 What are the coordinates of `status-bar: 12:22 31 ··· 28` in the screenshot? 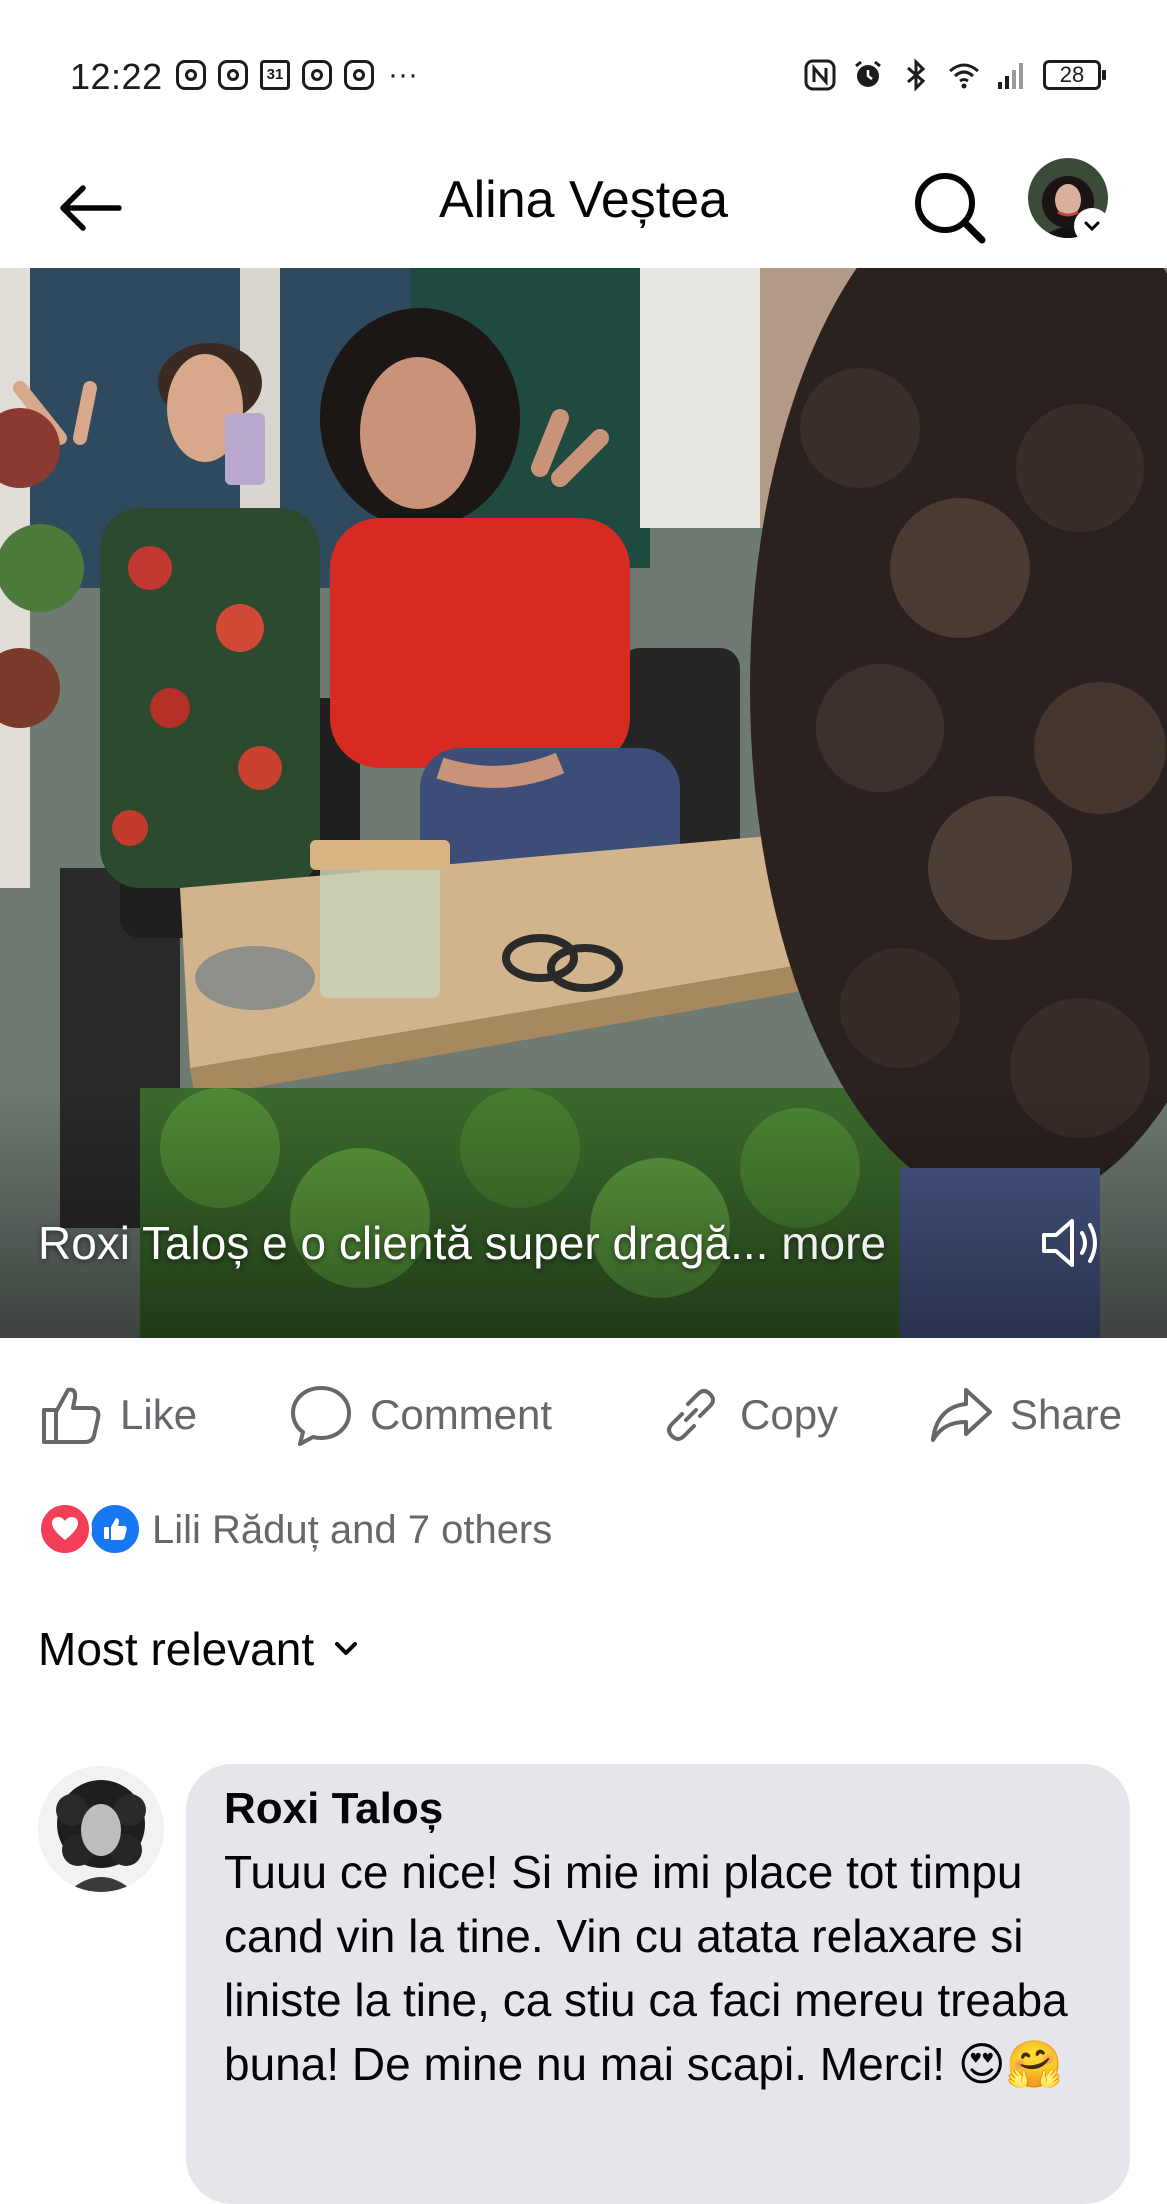 It's located at (583, 75).